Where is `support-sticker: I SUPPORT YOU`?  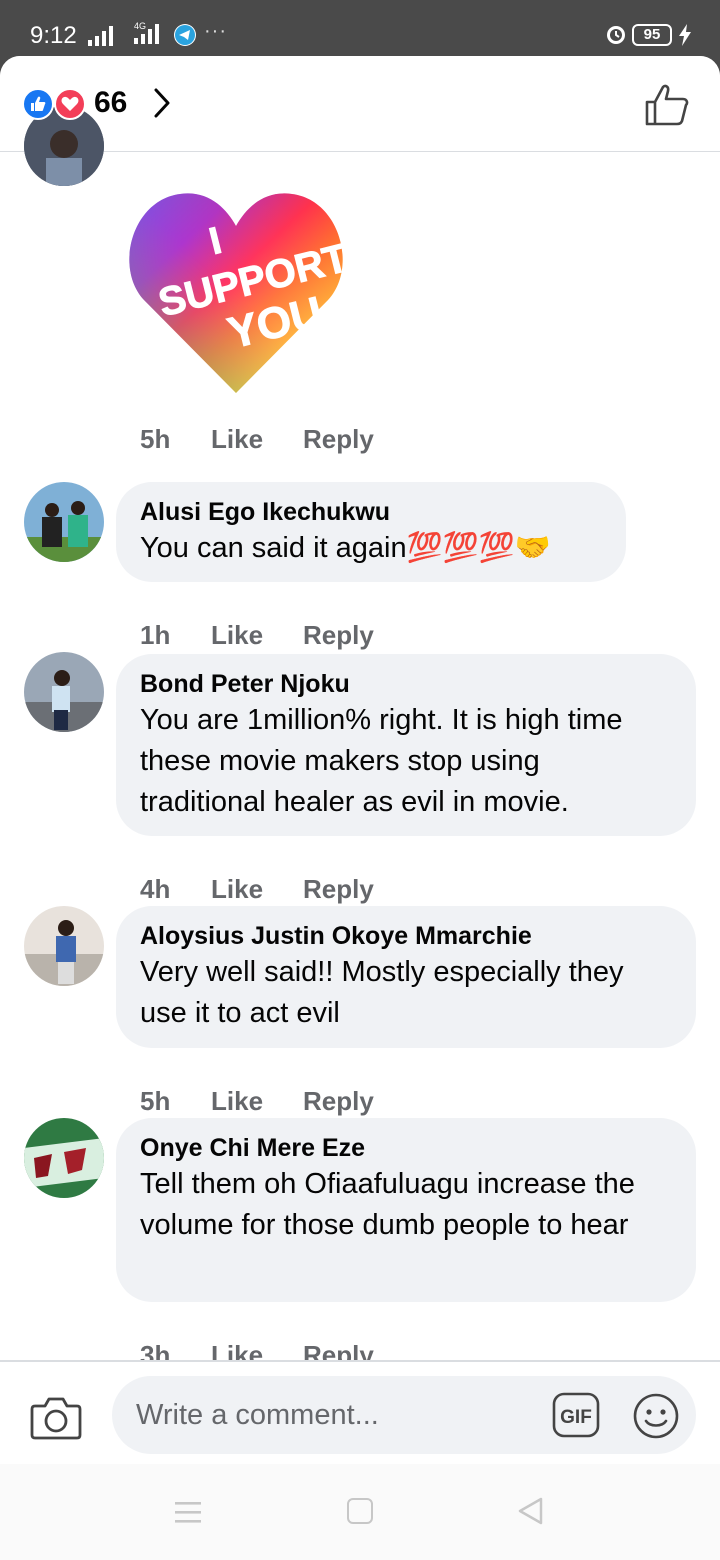
support-sticker: I SUPPORT YOU is located at coordinates (237, 293).